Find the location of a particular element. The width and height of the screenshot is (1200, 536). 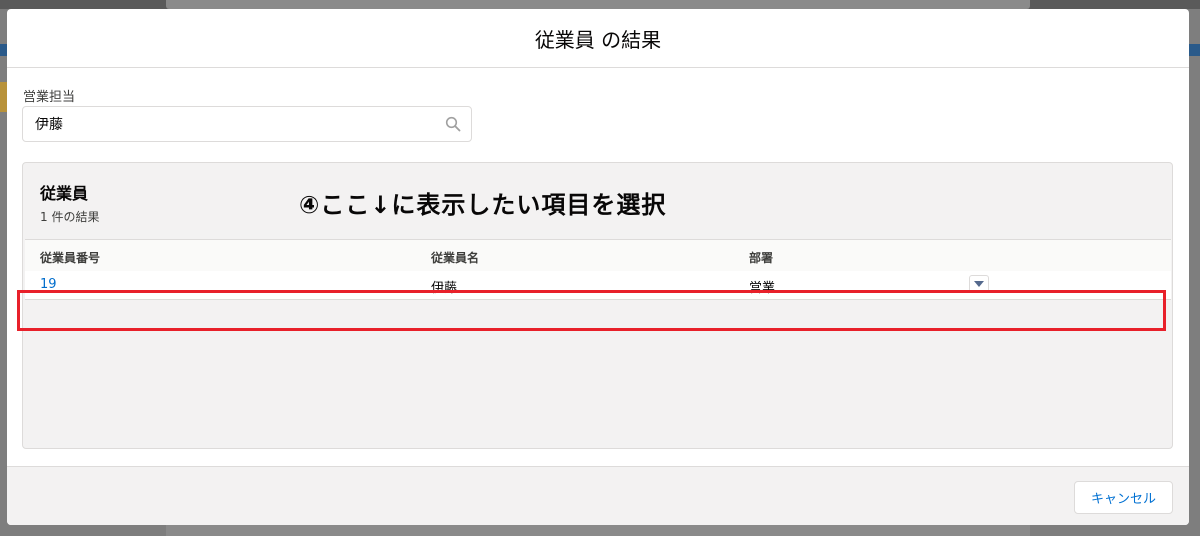

backdrop-tab is located at coordinates (3, 97).